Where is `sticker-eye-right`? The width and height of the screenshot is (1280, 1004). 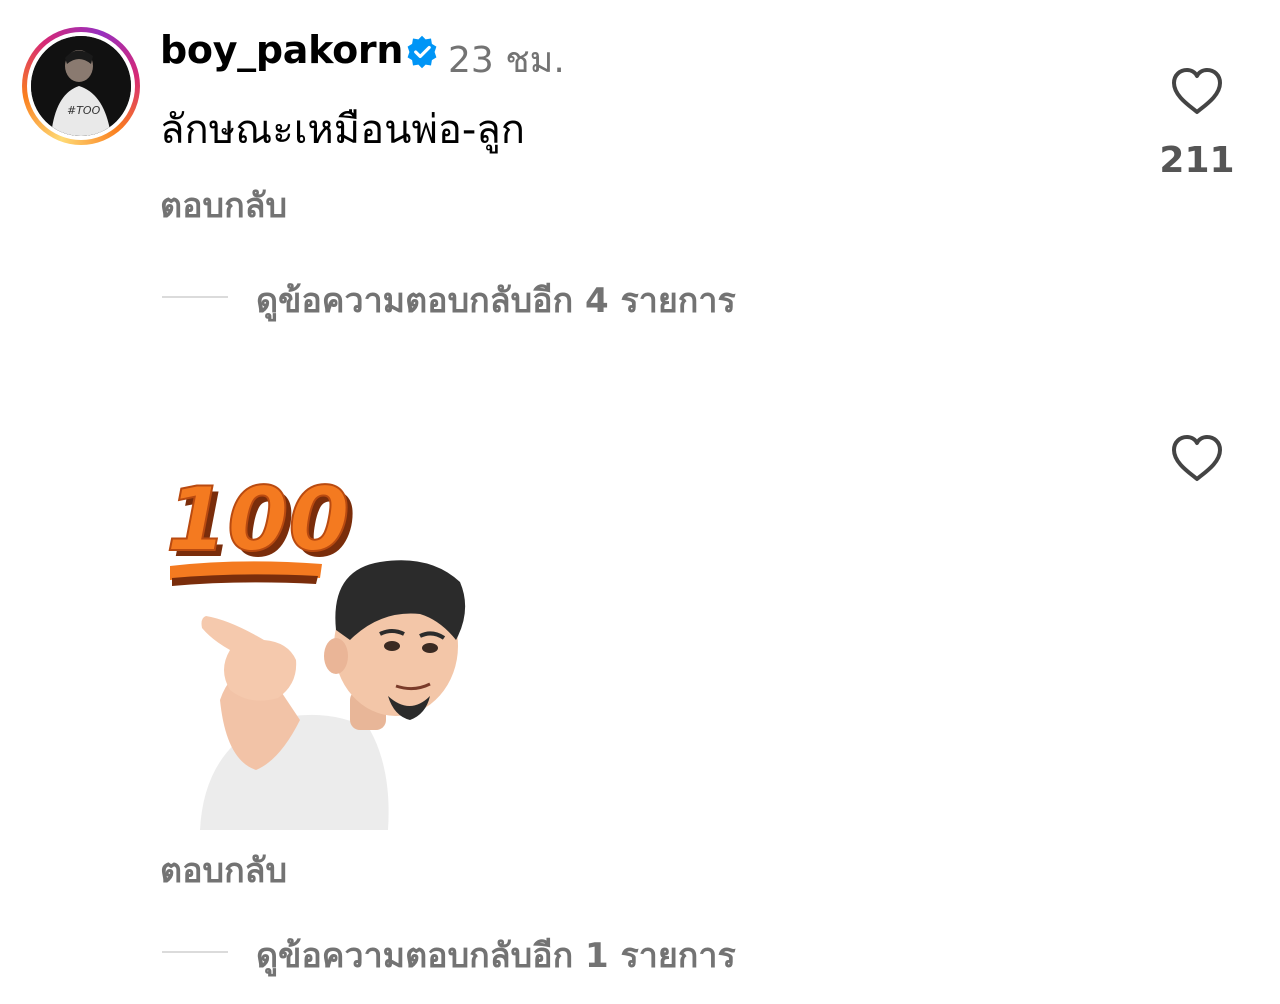
sticker-eye-right is located at coordinates (430, 648).